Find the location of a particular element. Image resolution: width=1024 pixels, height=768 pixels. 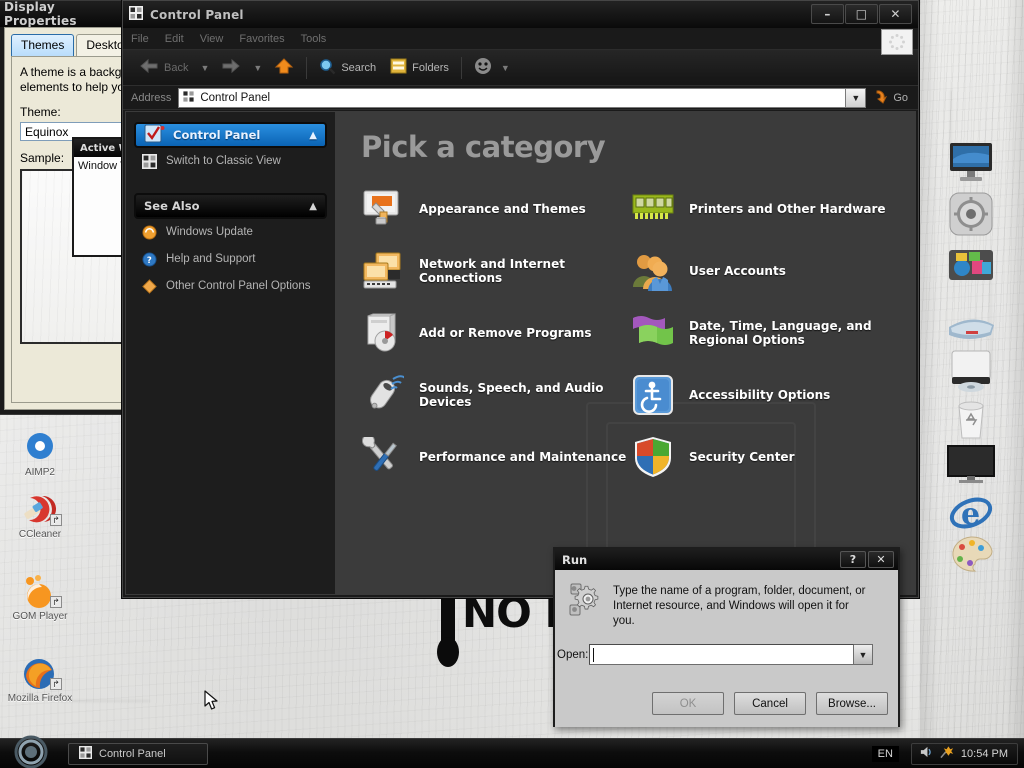

chevron-up-icon: ▲ is located at coordinates (313, 135).